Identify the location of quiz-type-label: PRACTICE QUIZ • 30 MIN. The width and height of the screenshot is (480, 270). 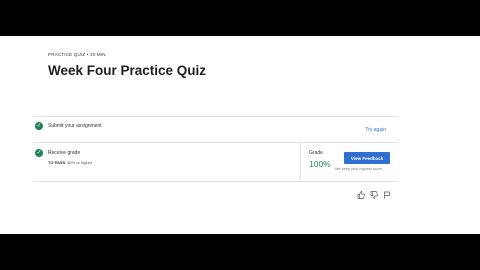
(77, 54).